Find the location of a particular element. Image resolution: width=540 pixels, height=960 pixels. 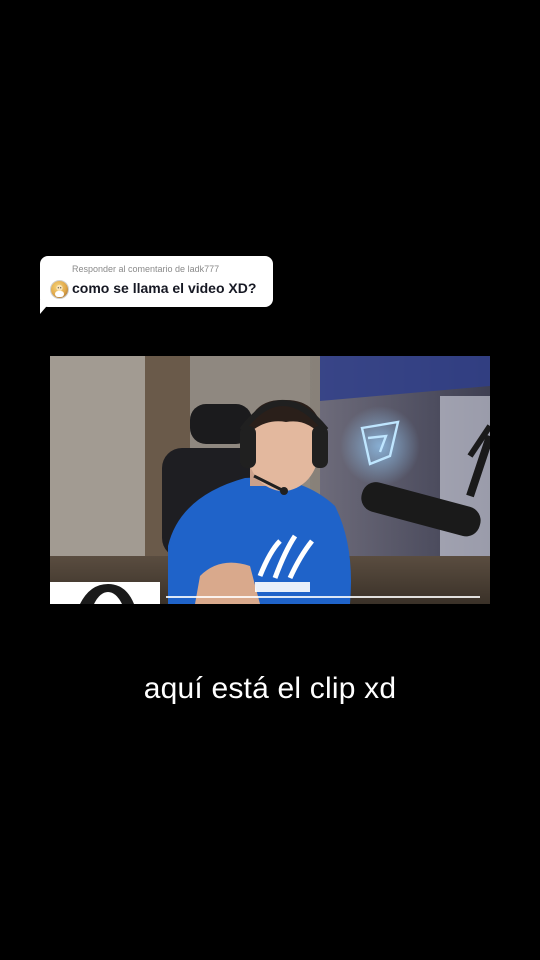

neon-glow is located at coordinates (380, 446).